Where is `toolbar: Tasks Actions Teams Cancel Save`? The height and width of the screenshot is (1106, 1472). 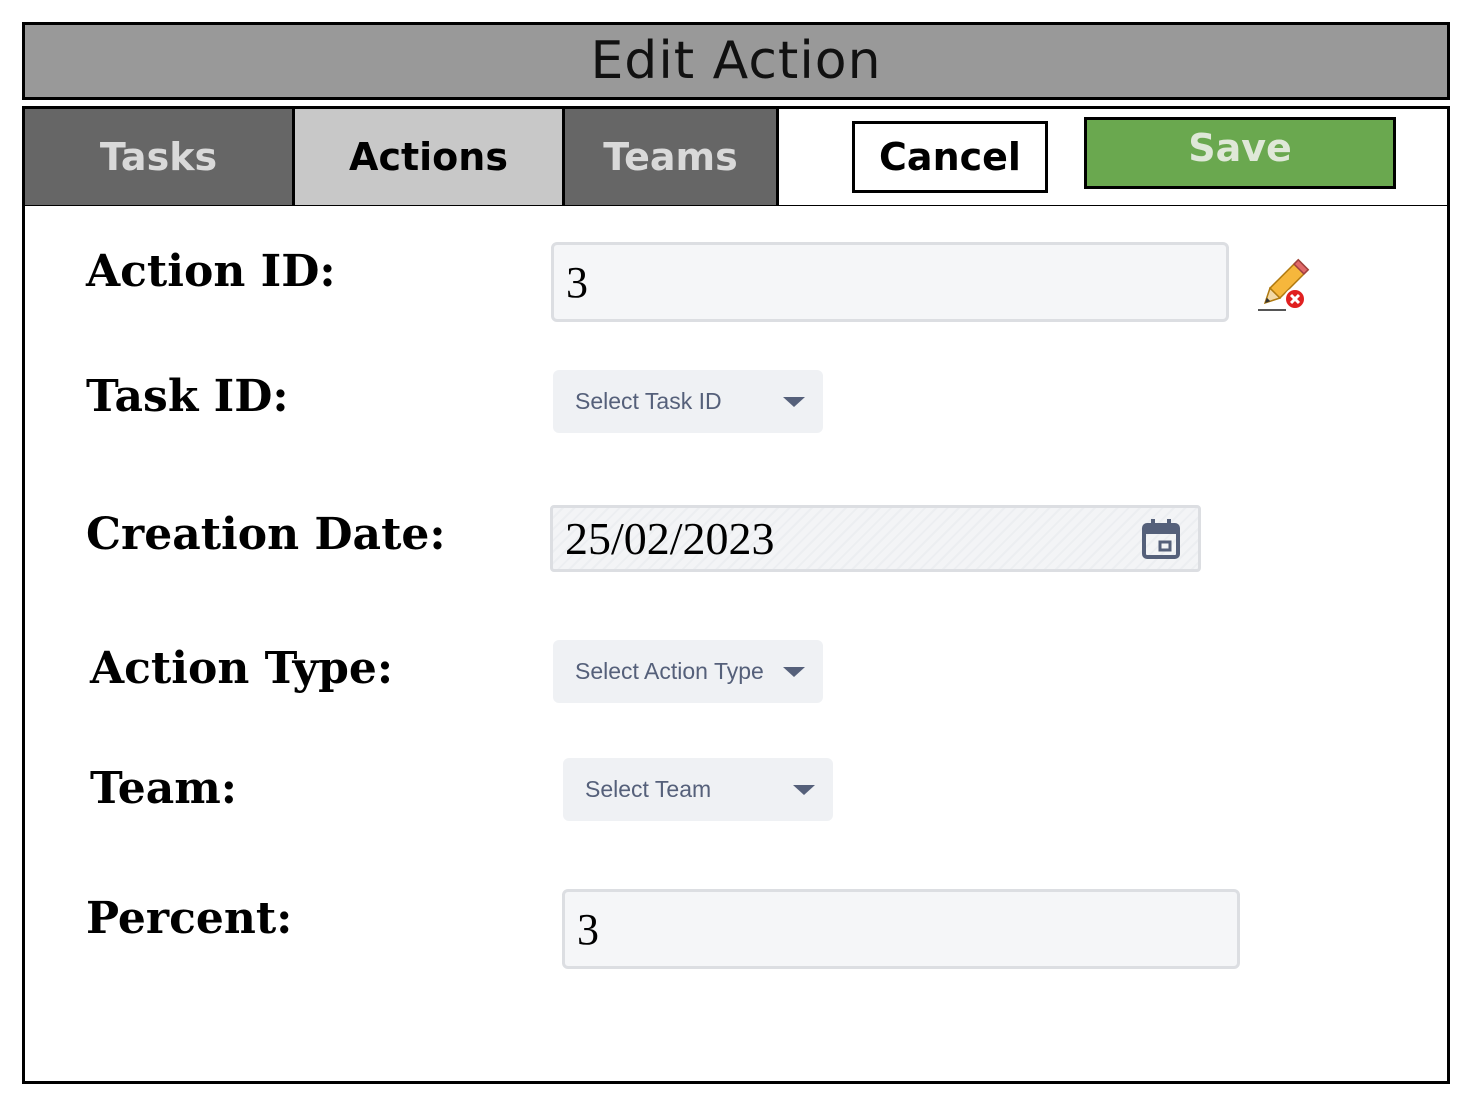
toolbar: Tasks Actions Teams Cancel Save is located at coordinates (736, 157).